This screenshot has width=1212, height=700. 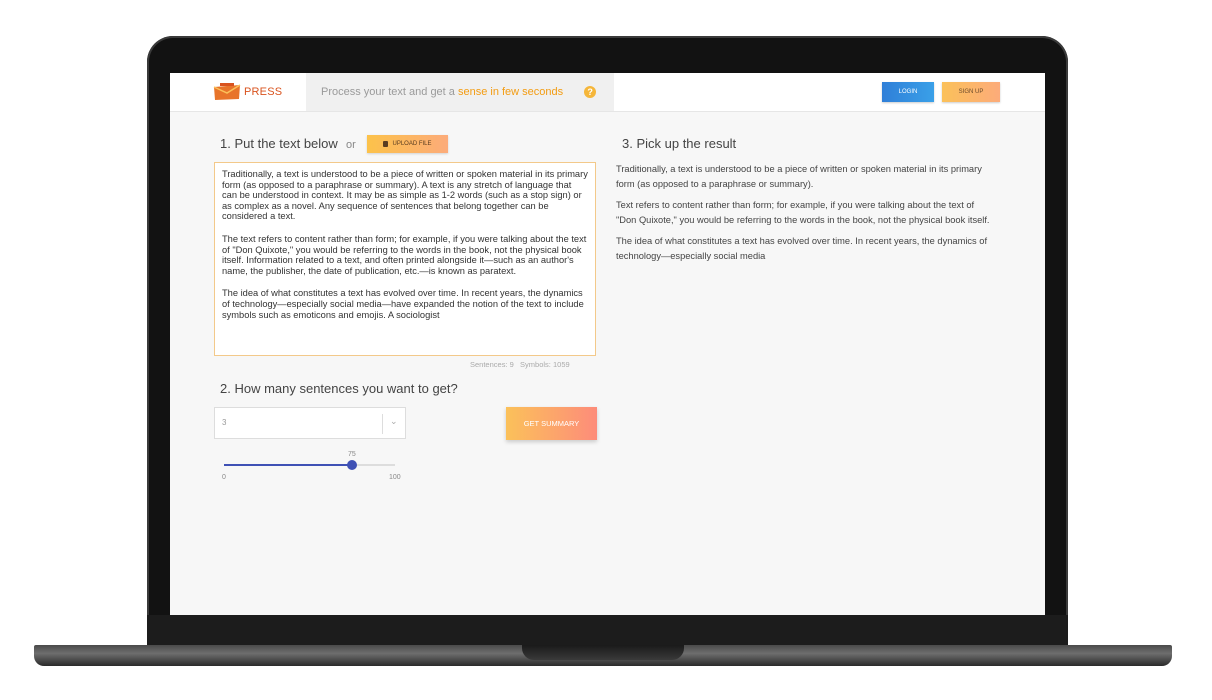 What do you see at coordinates (352, 465) in the screenshot?
I see `slider-handle` at bounding box center [352, 465].